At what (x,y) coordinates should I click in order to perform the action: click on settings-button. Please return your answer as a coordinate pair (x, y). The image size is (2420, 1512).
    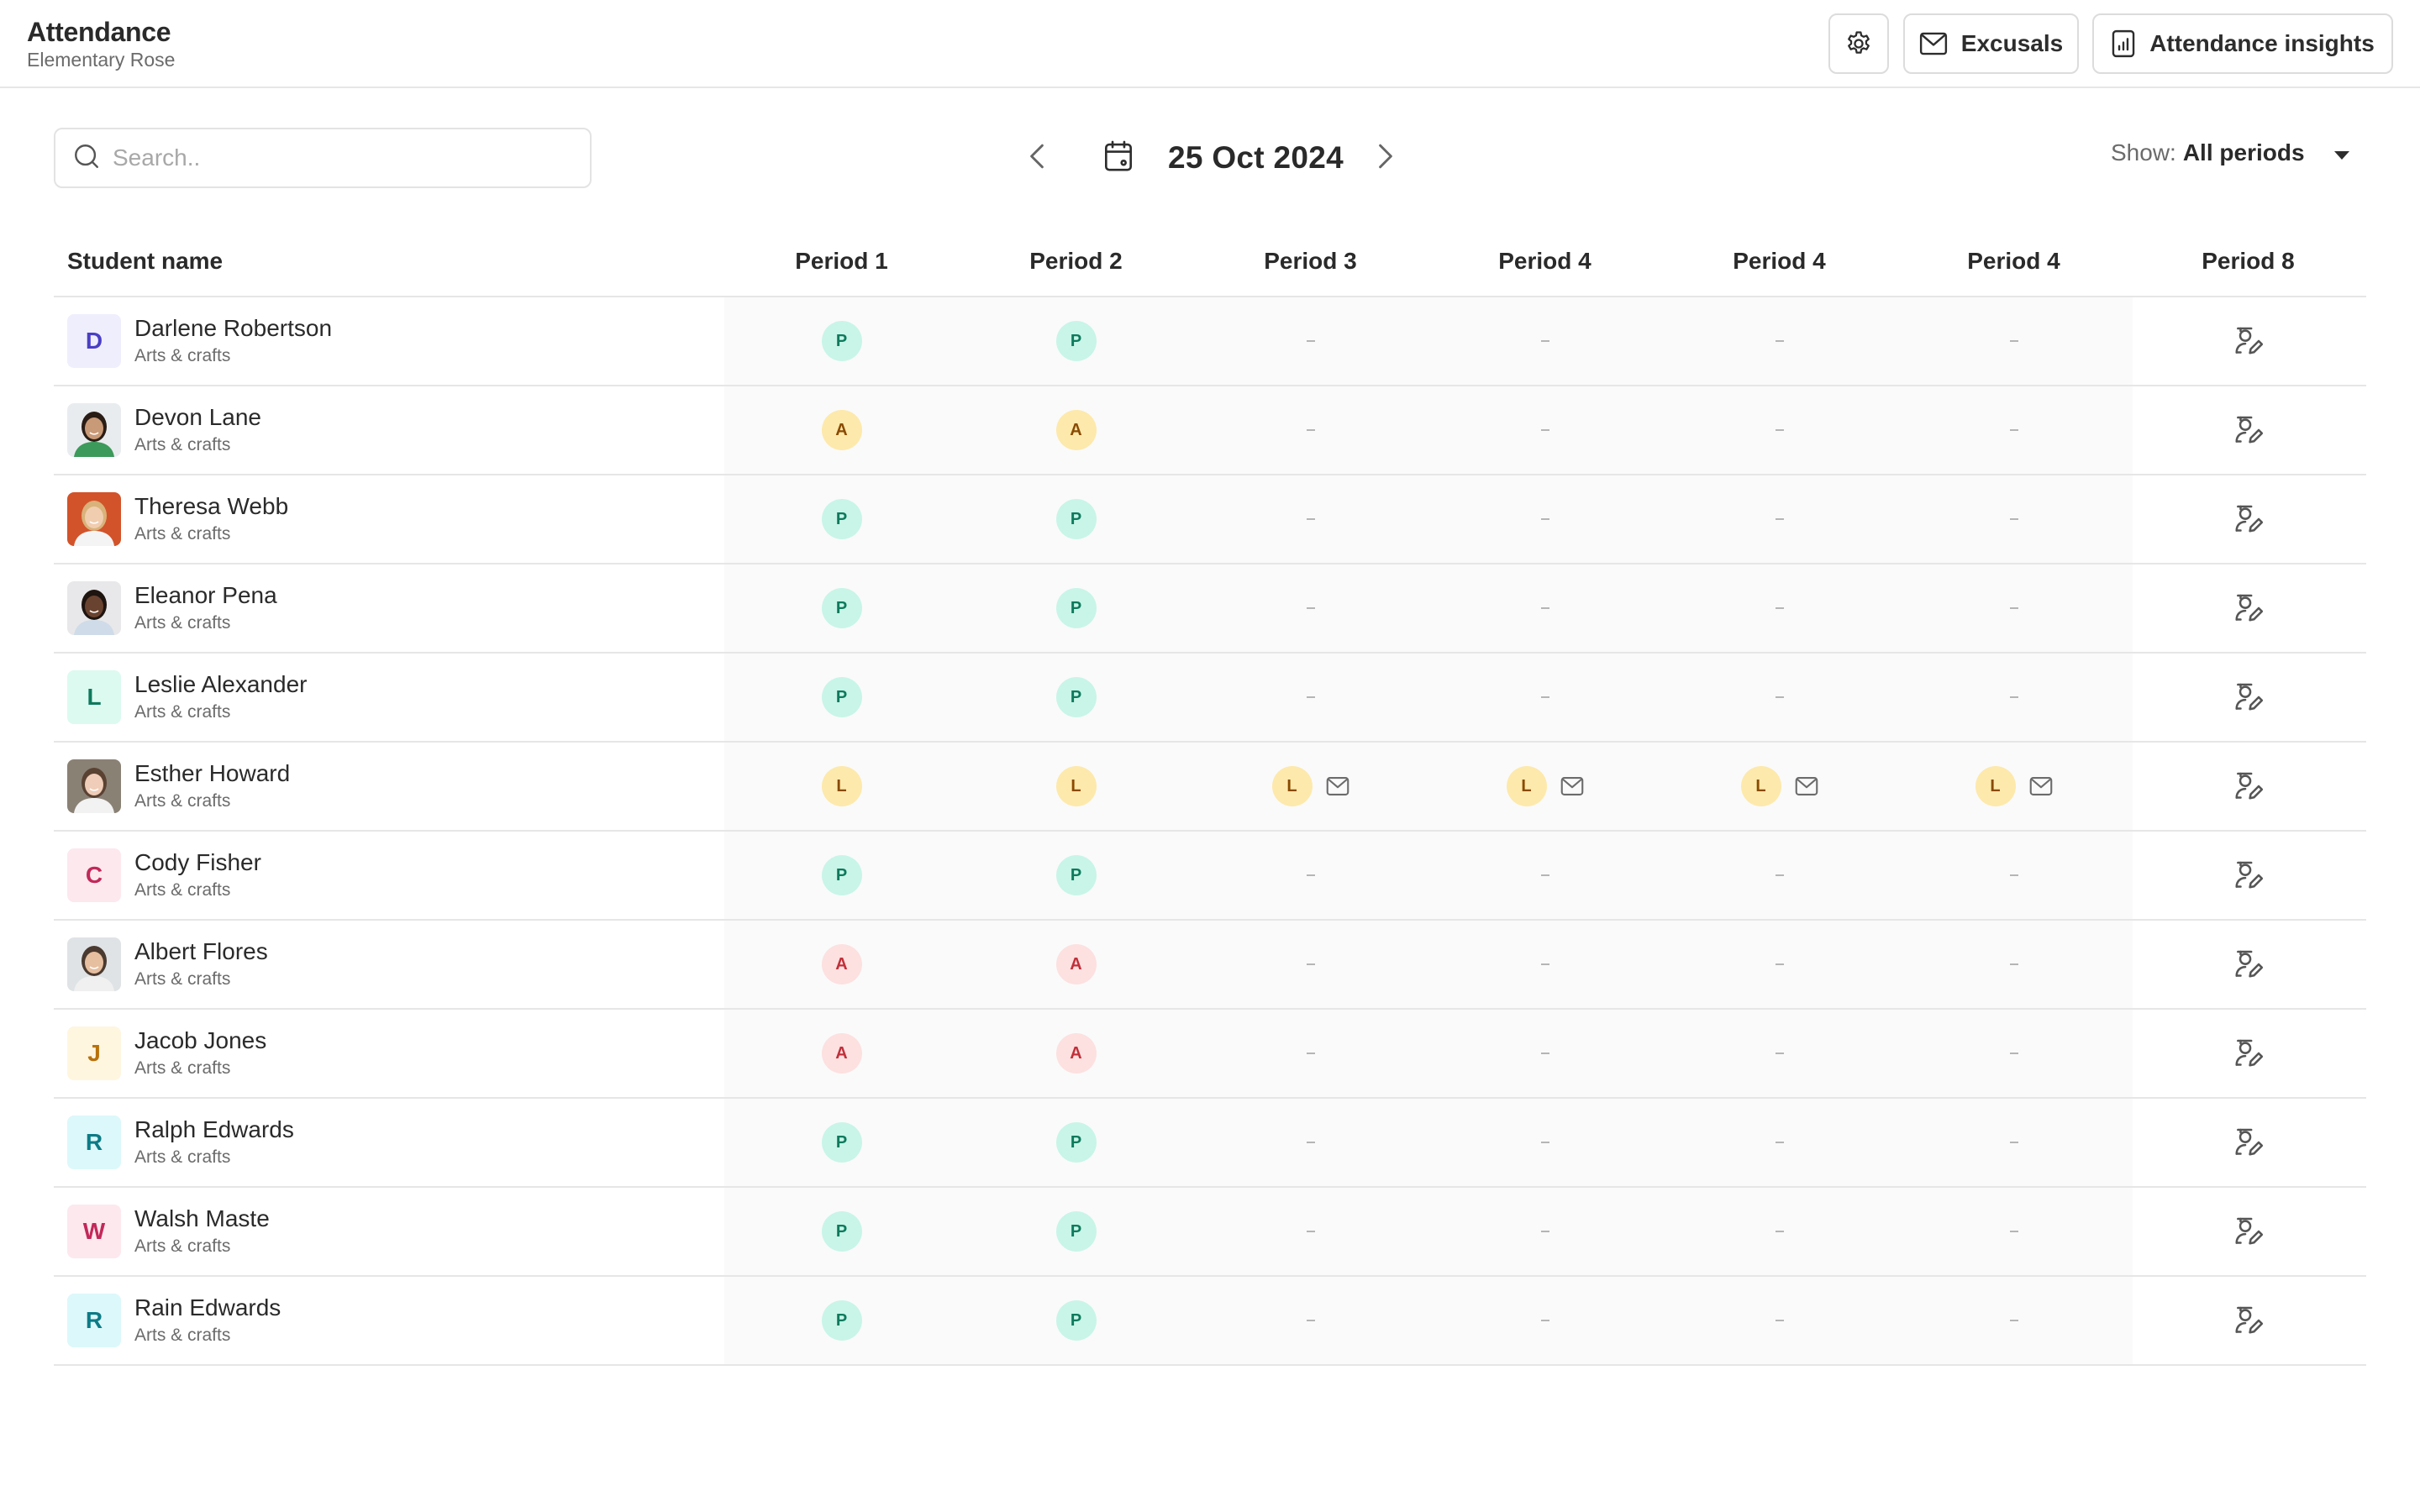
    Looking at the image, I should click on (1859, 43).